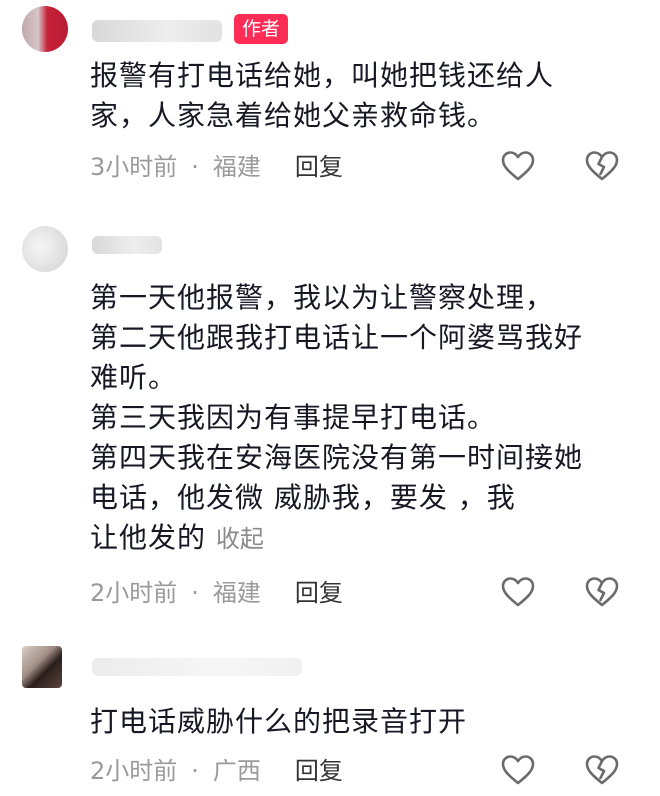 The image size is (660, 796). What do you see at coordinates (322, 75) in the screenshot?
I see `comment-line: 报警有打电话给她，叫她把钱还给人` at bounding box center [322, 75].